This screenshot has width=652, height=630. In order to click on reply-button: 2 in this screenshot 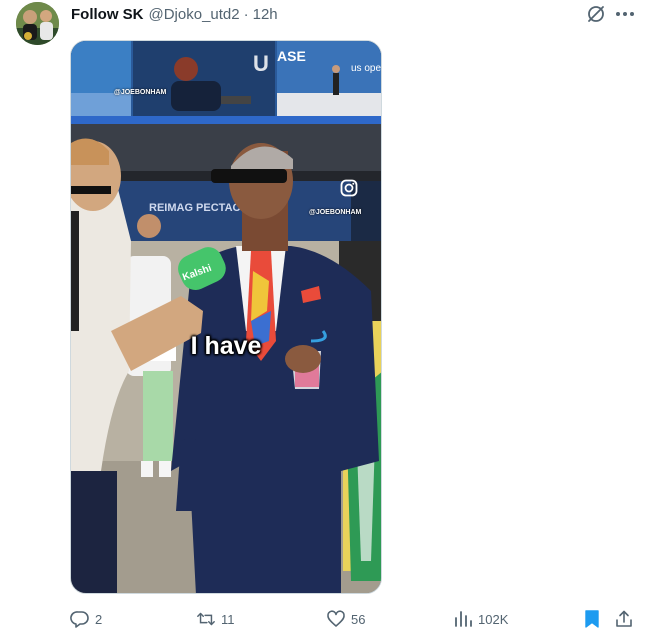, I will do `click(86, 618)`.